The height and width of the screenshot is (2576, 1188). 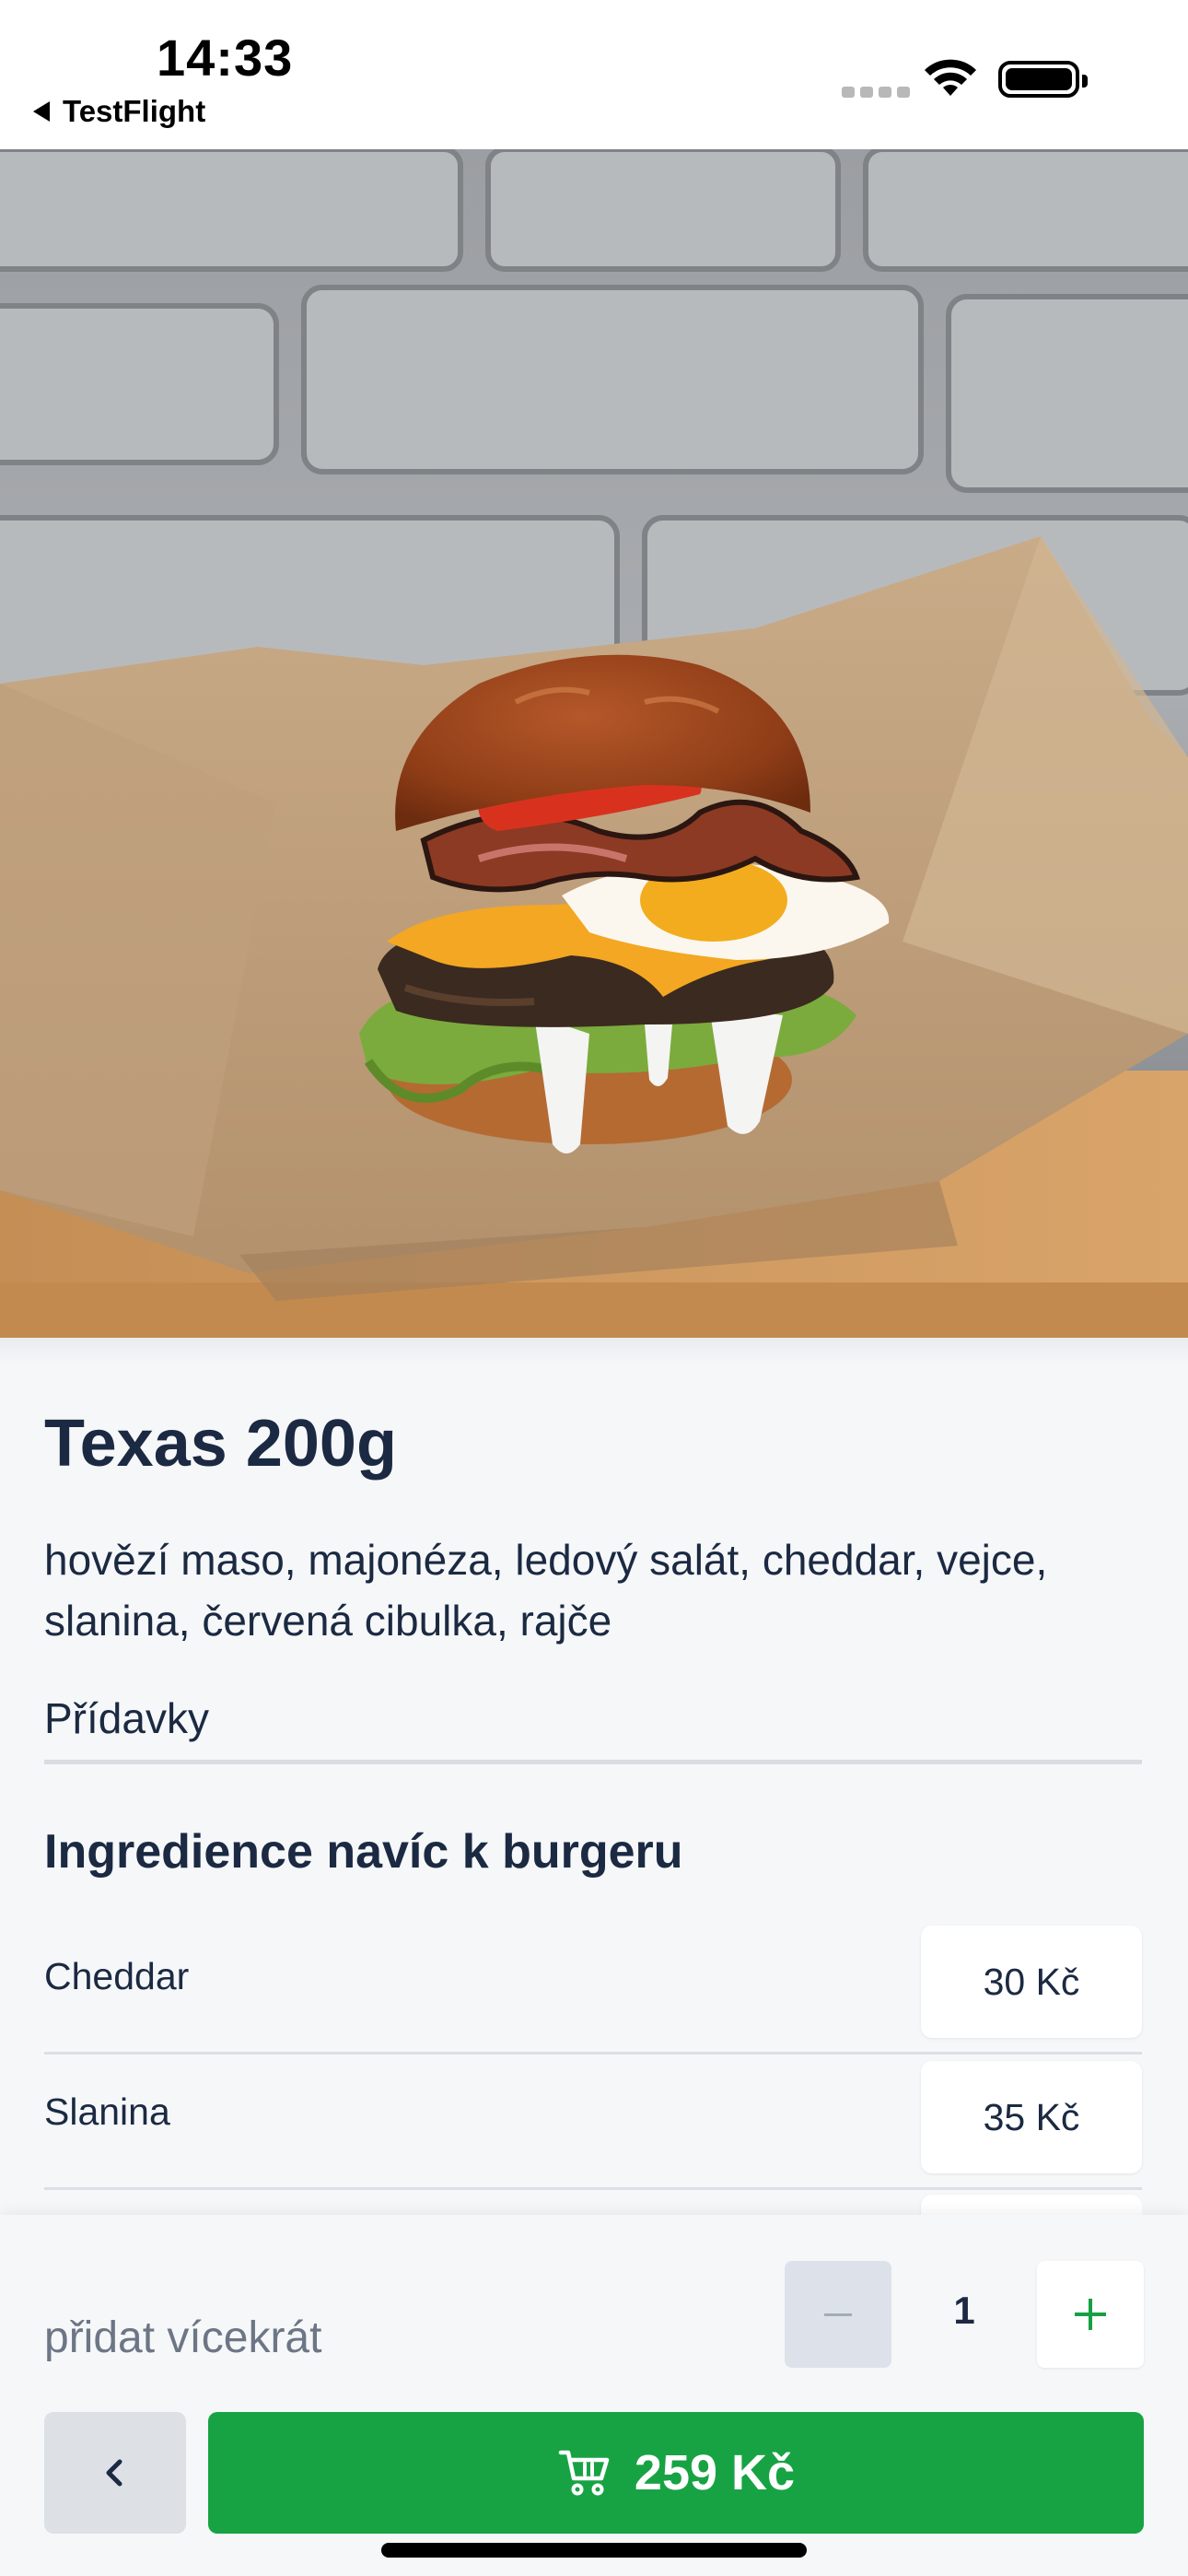 I want to click on add-multiple-label: přidat vícekrát, so click(x=183, y=2337).